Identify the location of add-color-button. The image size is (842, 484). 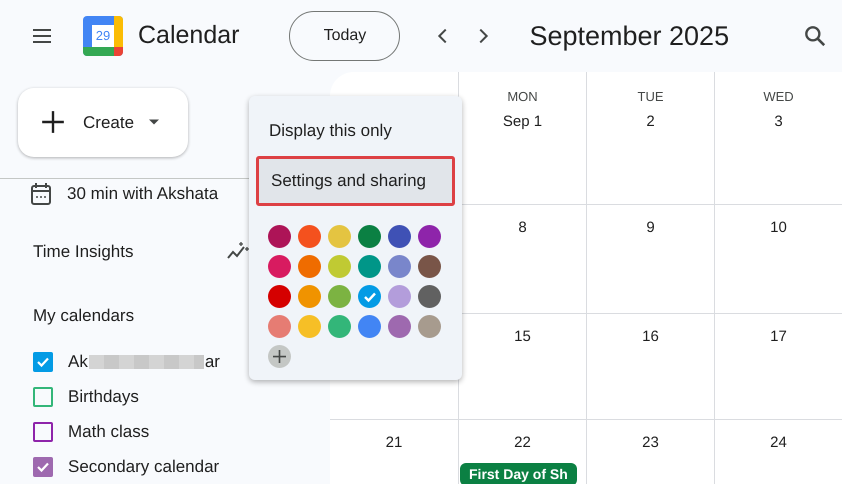
(279, 356).